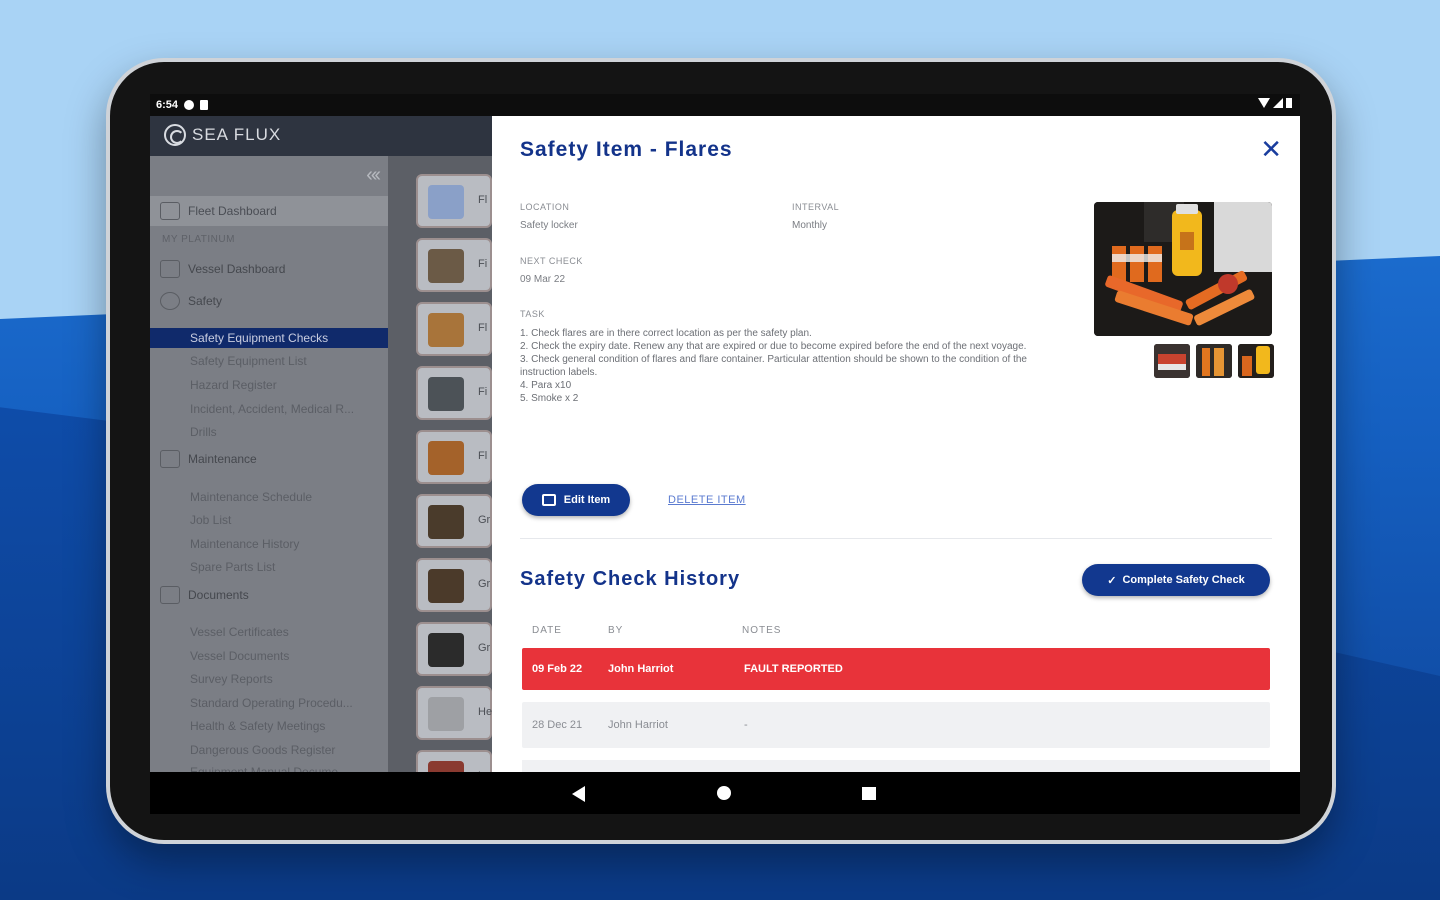  Describe the element at coordinates (373, 175) in the screenshot. I see `collapse-sidebar-icon: «‹` at that location.